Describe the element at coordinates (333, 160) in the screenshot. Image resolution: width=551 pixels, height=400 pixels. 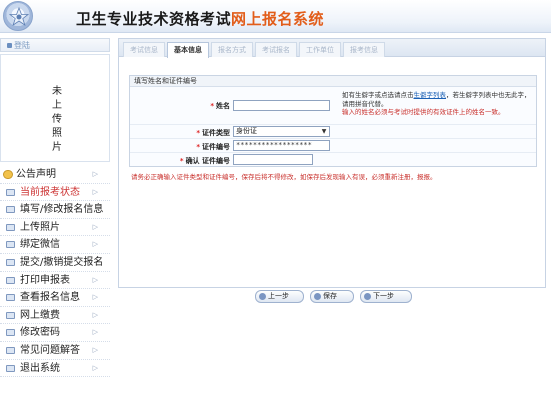
I see `confirm-id-row: * 确认 证件编号` at that location.